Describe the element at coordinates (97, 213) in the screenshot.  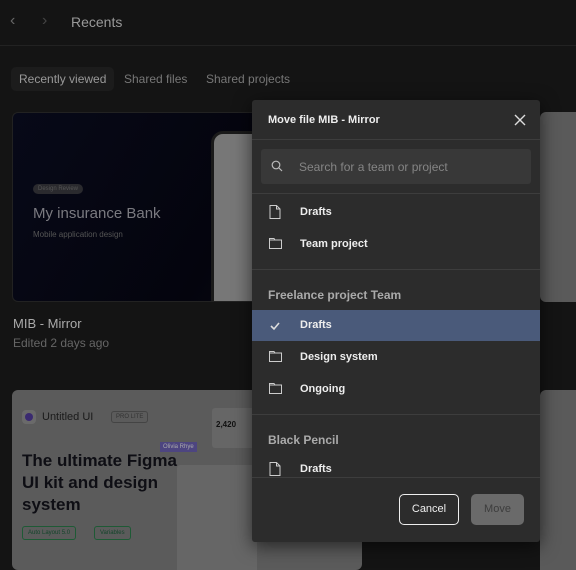
I see `thumbnail-title: My insurance Bank` at that location.